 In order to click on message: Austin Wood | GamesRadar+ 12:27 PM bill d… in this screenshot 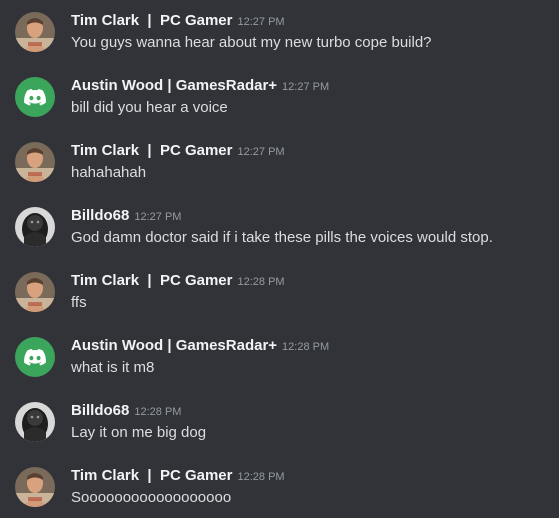, I will do `click(279, 97)`.